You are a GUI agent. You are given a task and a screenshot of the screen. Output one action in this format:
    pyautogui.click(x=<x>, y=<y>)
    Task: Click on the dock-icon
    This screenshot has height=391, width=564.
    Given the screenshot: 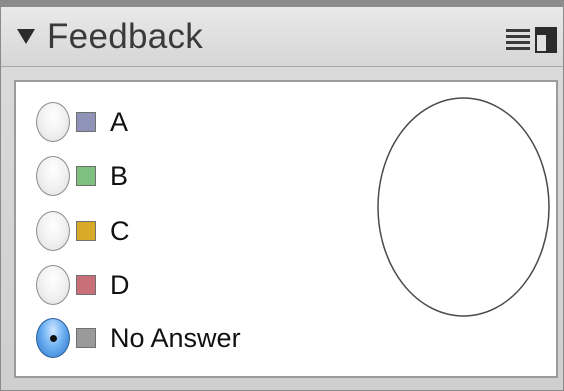 What is the action you would take?
    pyautogui.click(x=546, y=40)
    